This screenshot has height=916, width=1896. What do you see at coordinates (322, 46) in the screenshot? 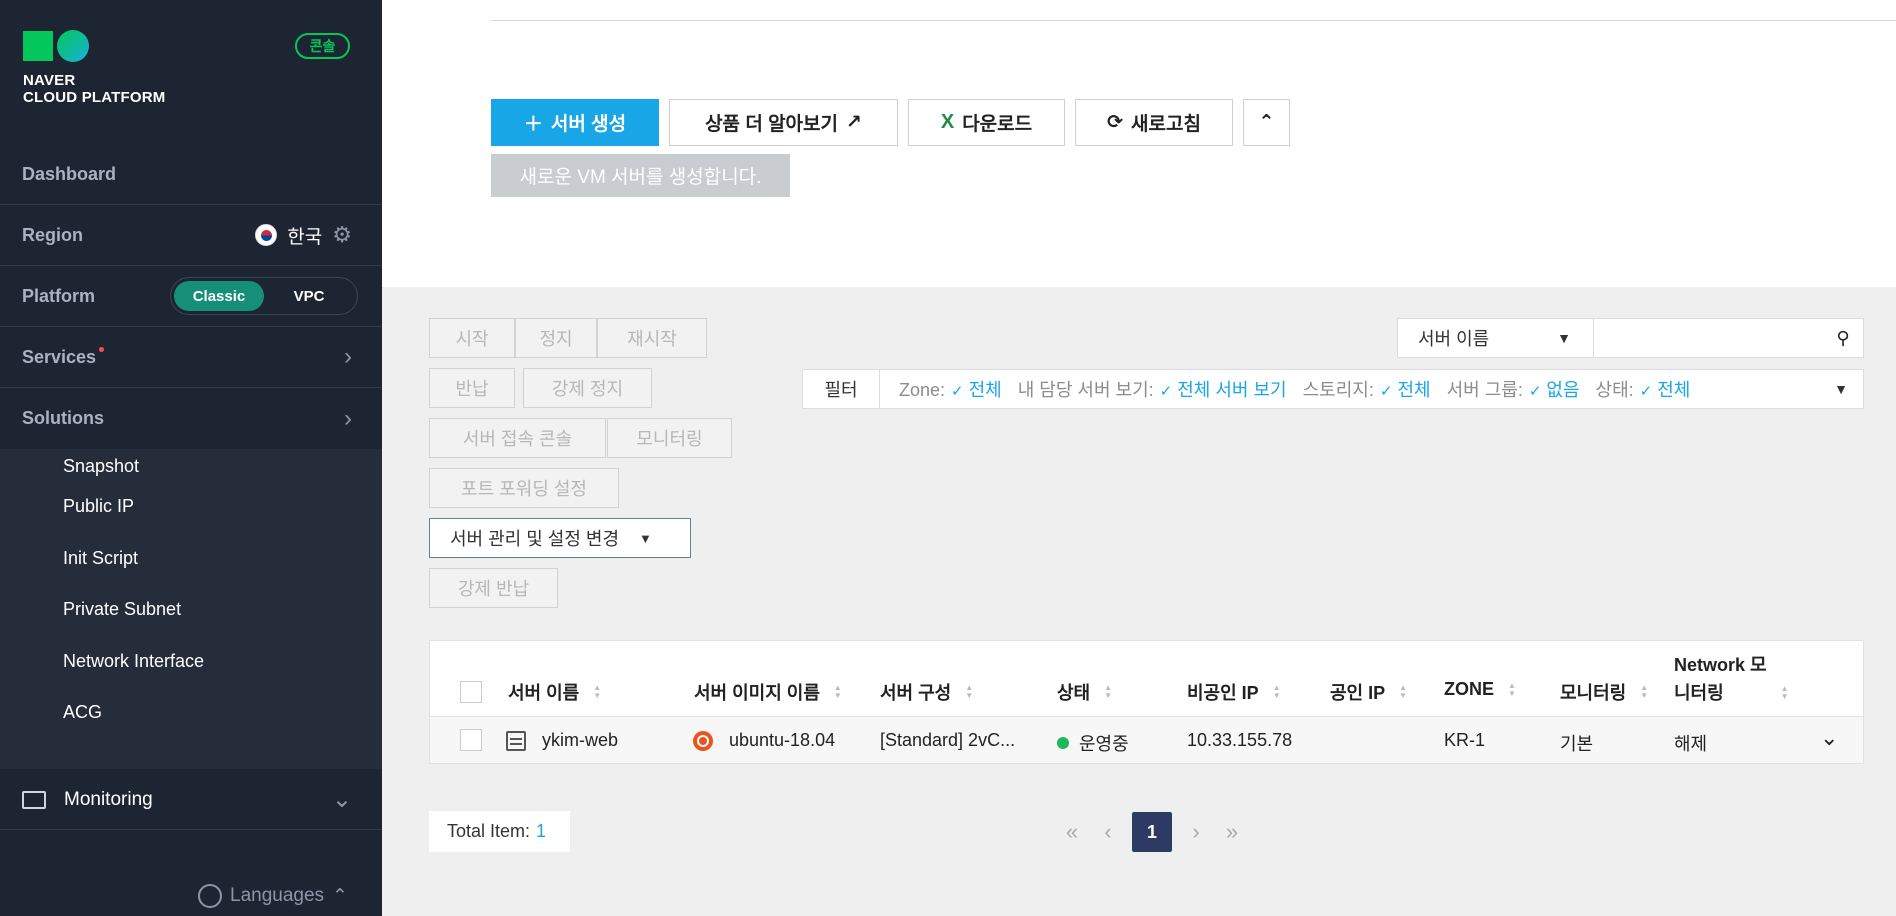
I see `console-badge: 콘솔` at bounding box center [322, 46].